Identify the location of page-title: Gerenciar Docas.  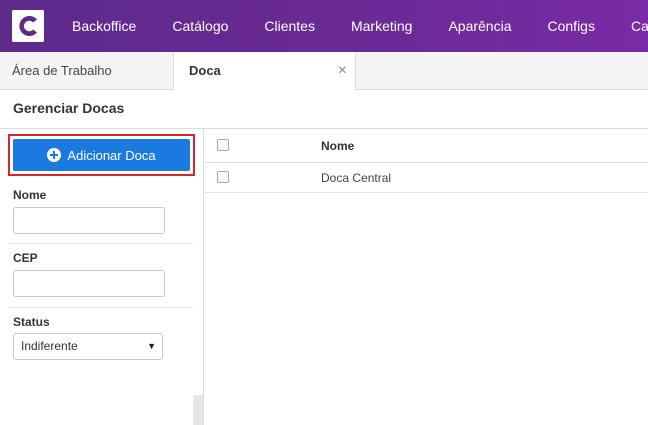
(69, 108).